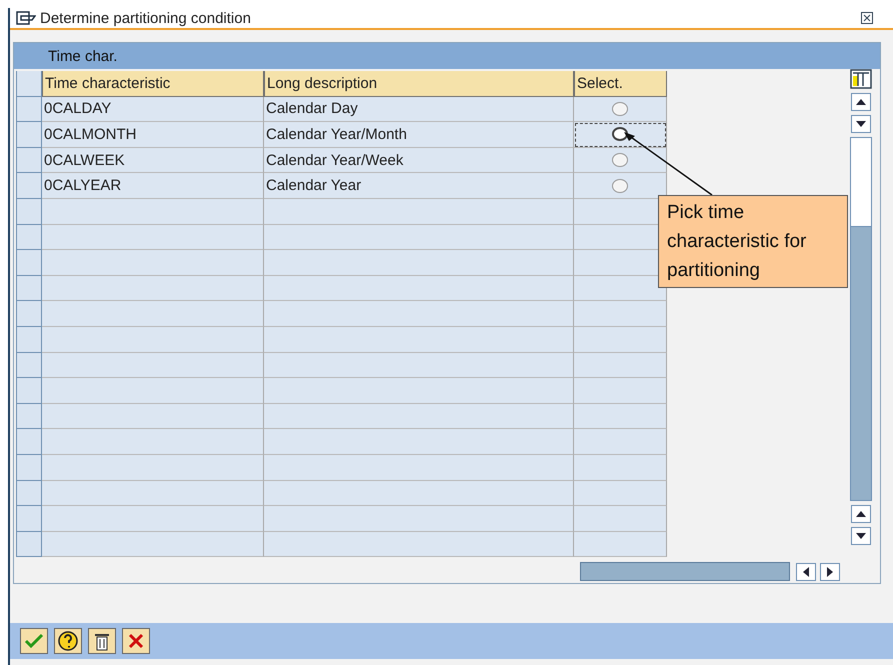  I want to click on ok-button, so click(34, 641).